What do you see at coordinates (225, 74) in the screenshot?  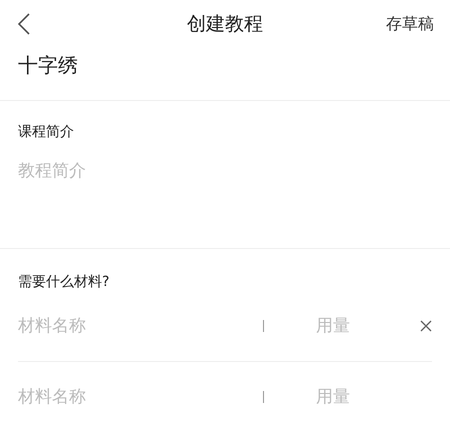 I see `course-name: 十字绣` at bounding box center [225, 74].